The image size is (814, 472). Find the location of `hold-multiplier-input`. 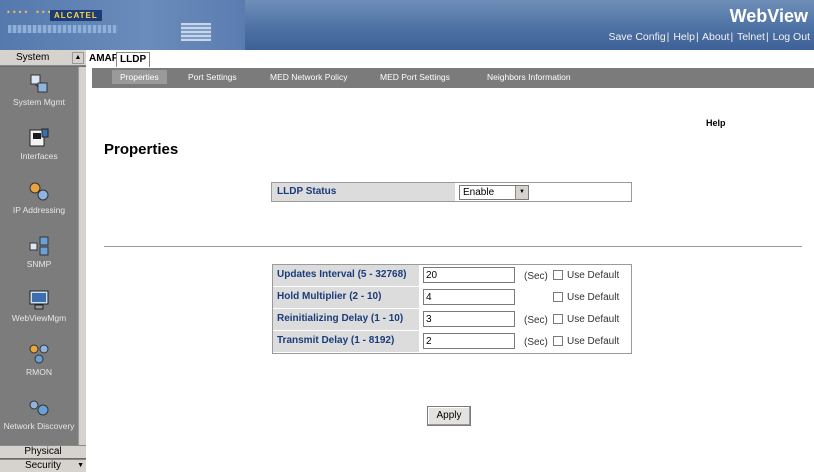

hold-multiplier-input is located at coordinates (469, 297).